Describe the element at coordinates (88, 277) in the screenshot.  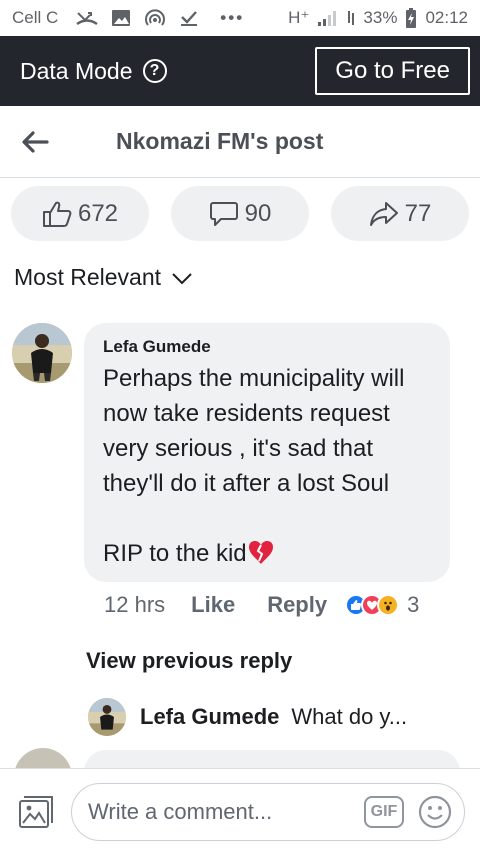
I see `sort-label: Most Relevant` at that location.